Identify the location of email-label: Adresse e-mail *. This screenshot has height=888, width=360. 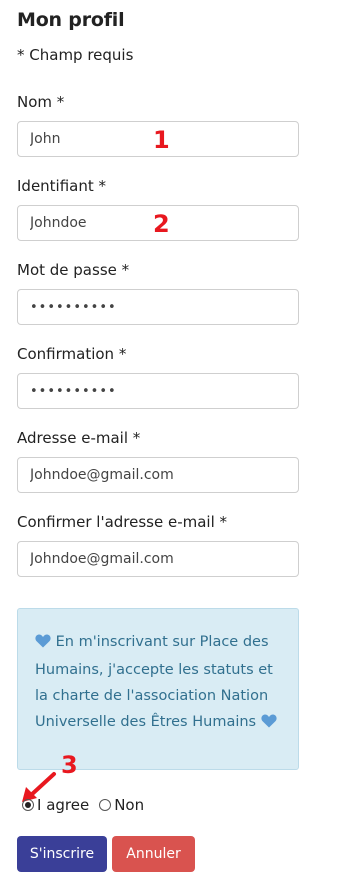
(79, 438).